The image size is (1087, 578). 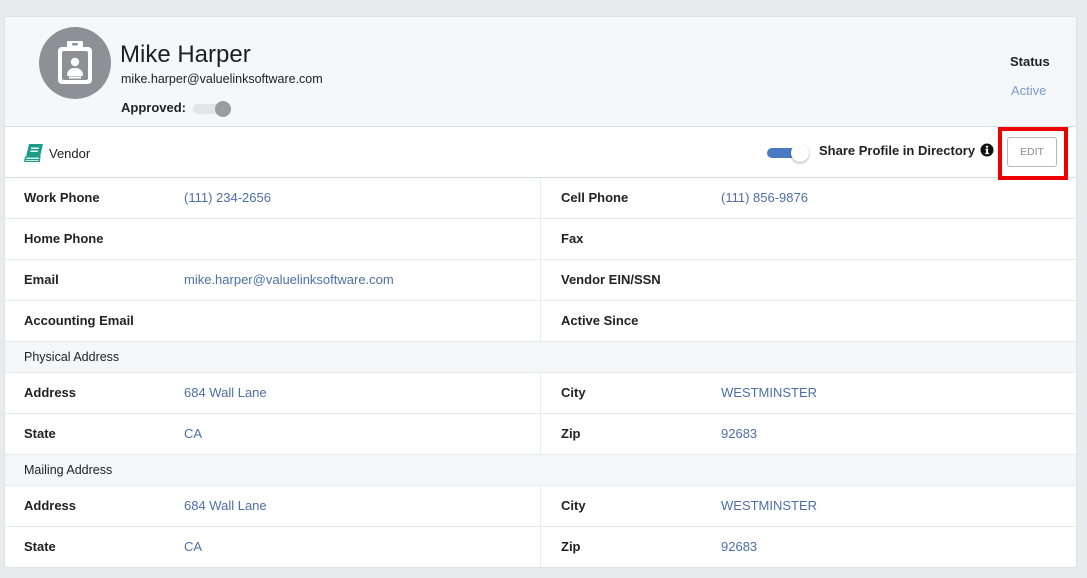 I want to click on share-toggle-knob, so click(x=800, y=153).